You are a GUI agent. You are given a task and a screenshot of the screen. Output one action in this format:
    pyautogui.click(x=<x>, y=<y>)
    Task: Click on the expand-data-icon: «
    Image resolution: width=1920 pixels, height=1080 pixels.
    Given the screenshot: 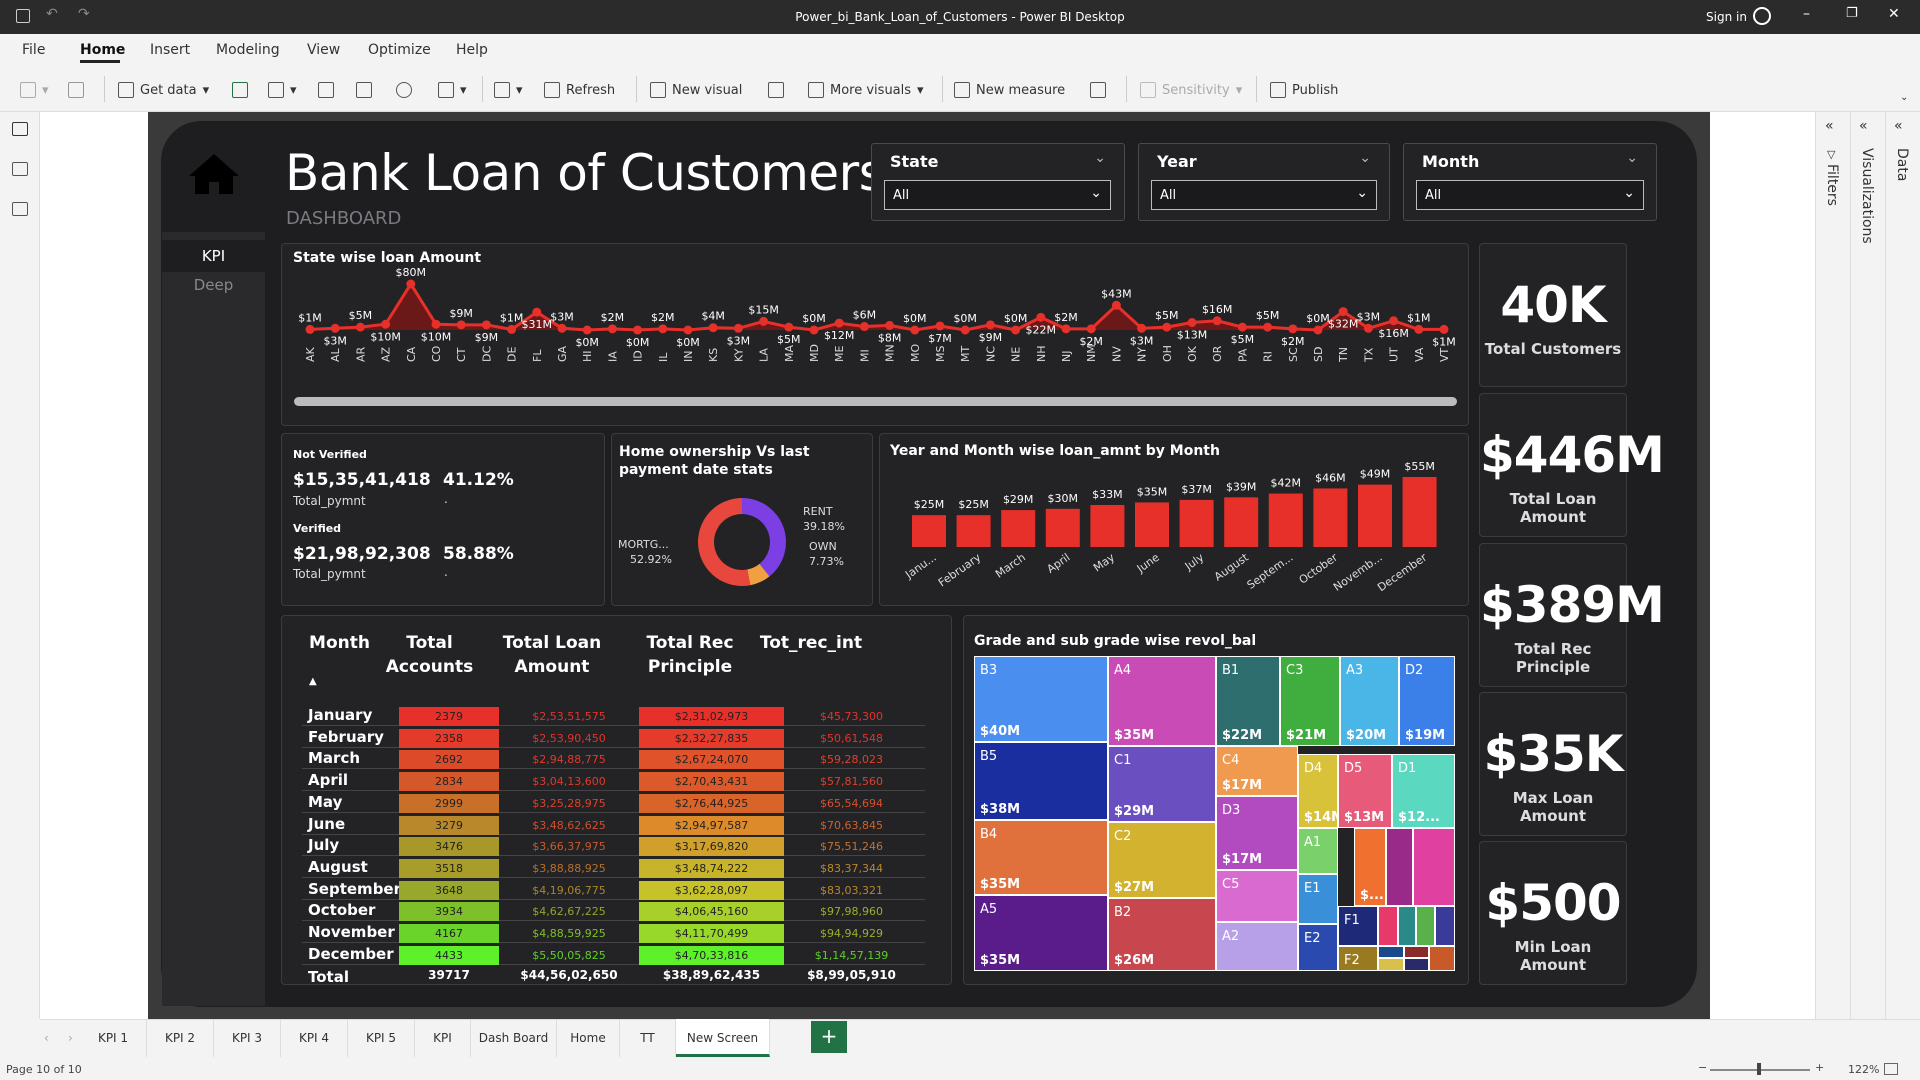 What is the action you would take?
    pyautogui.click(x=1898, y=126)
    